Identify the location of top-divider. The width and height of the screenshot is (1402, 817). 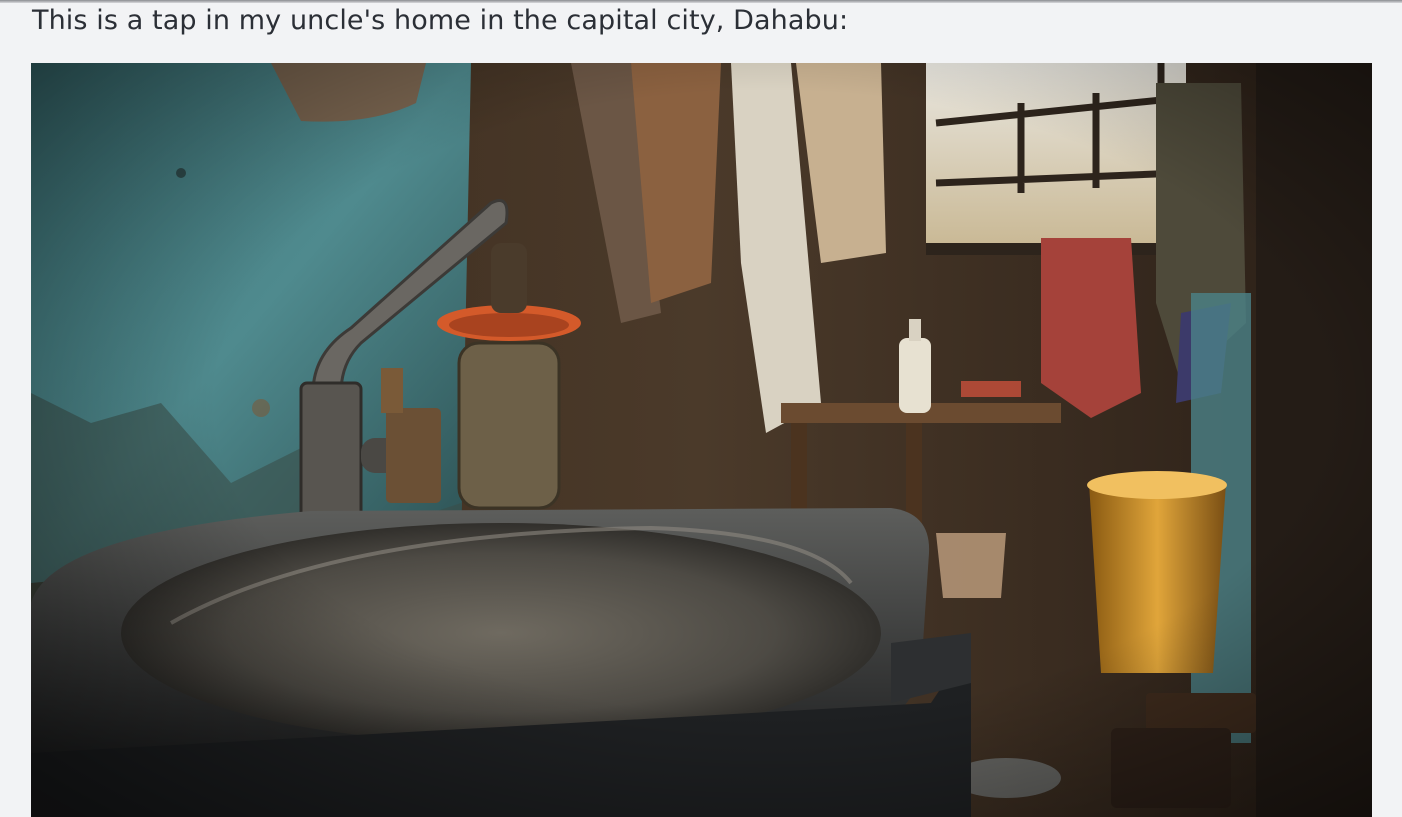
(701, 1).